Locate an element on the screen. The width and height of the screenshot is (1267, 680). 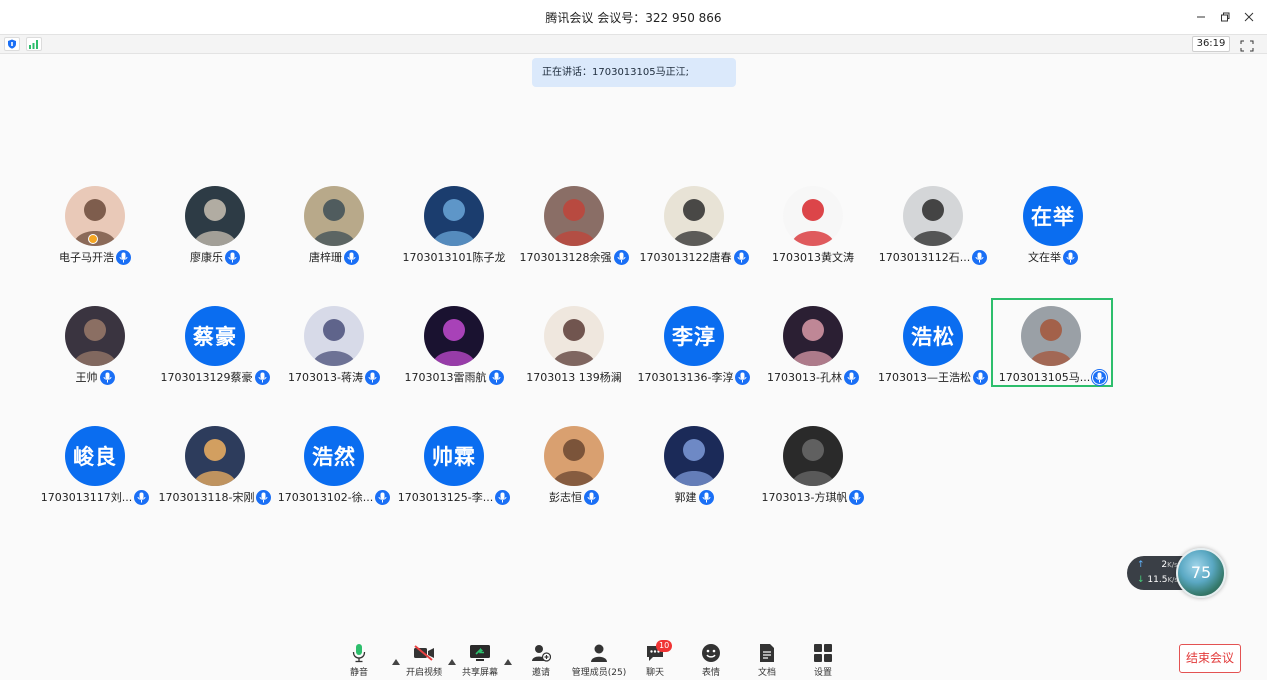
speaking-banner: 正在讲话：1703013105马正江; is located at coordinates (634, 72).